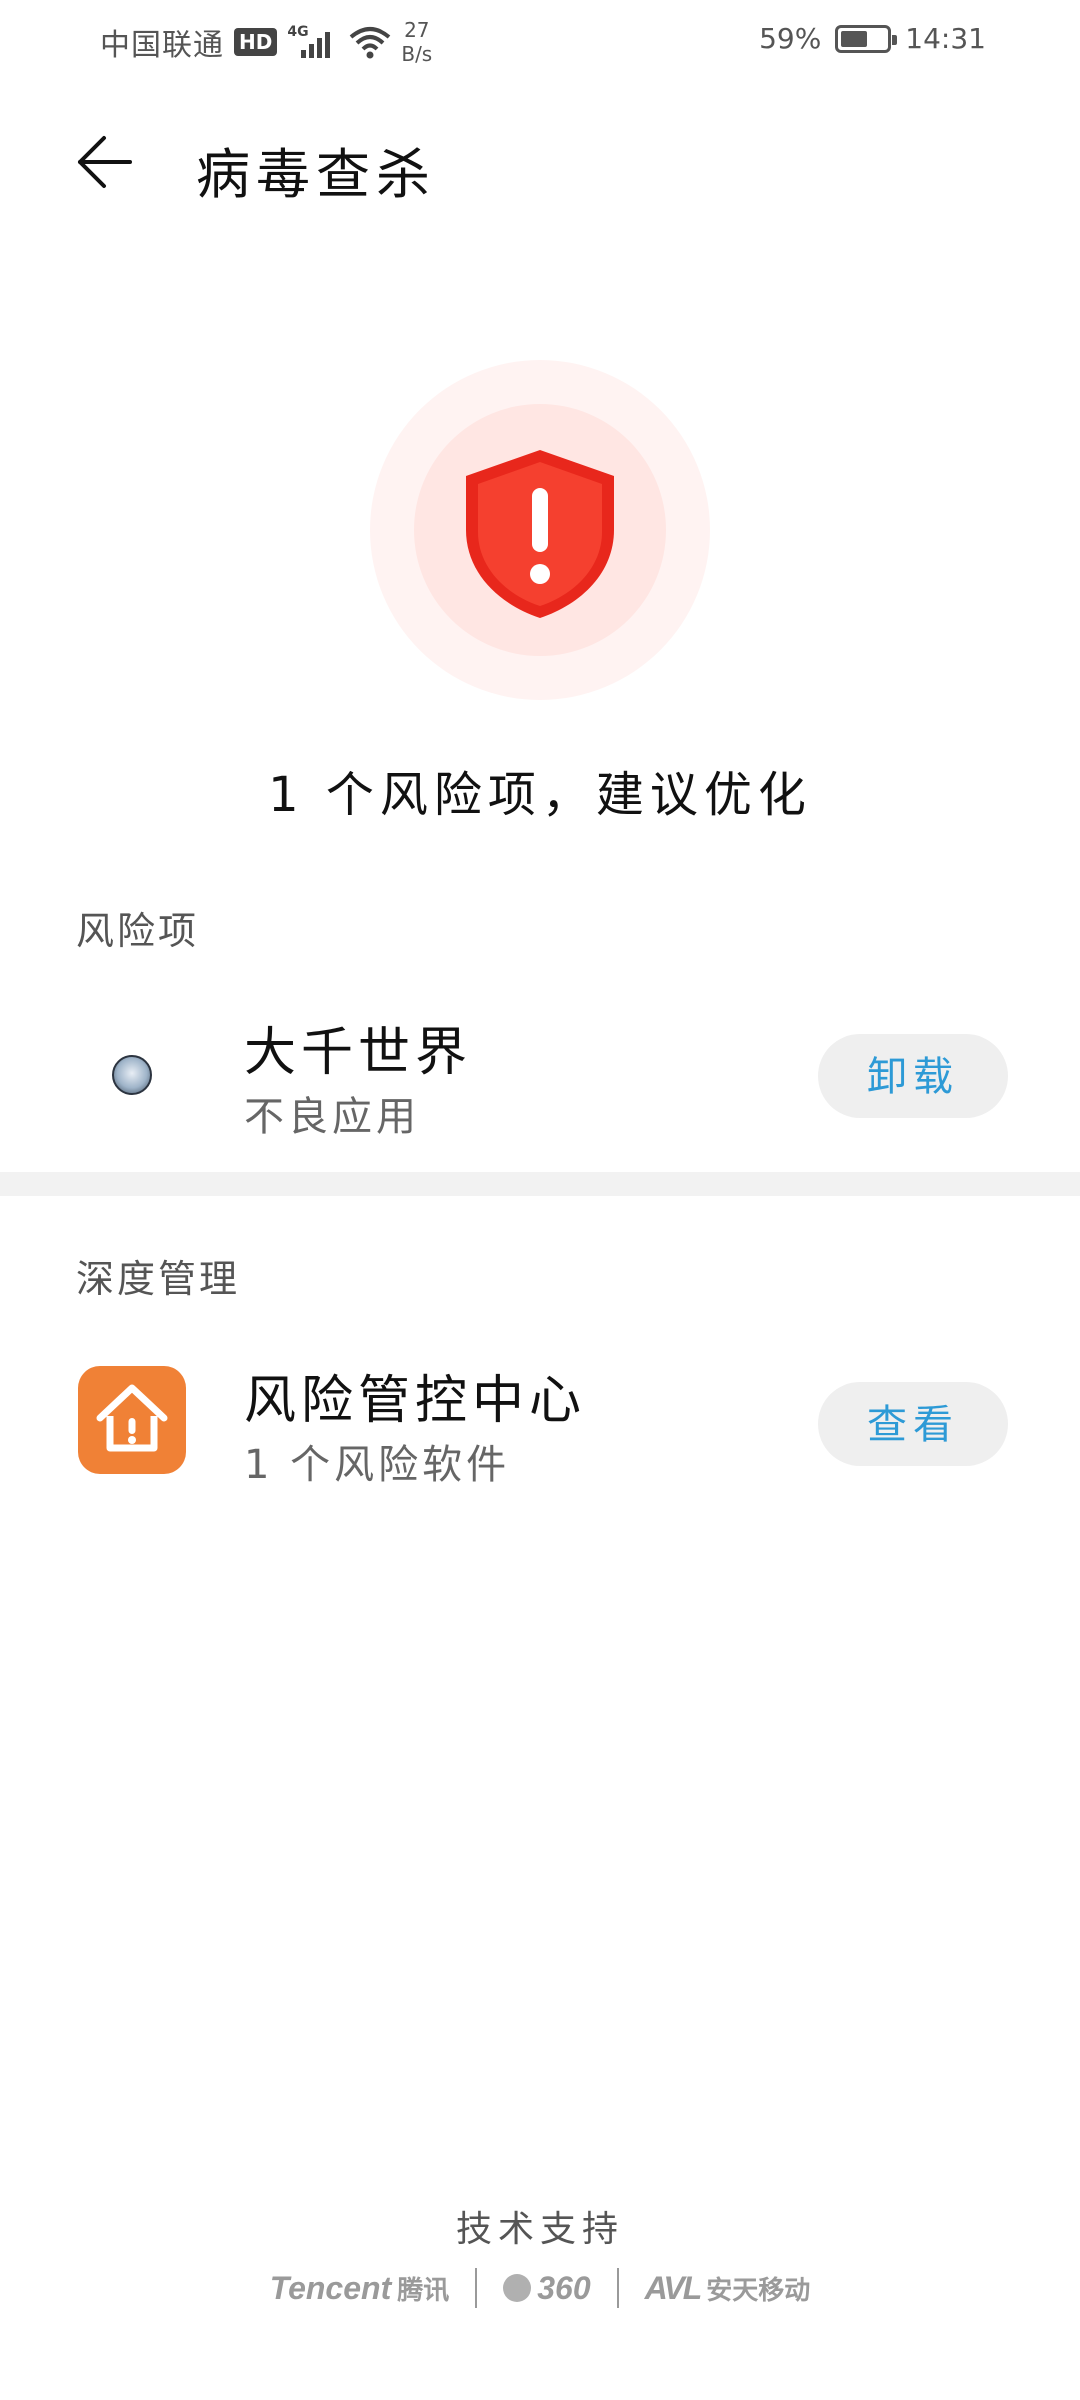 This screenshot has height=2400, width=1080. I want to click on item-title: 大千世界, so click(358, 1053).